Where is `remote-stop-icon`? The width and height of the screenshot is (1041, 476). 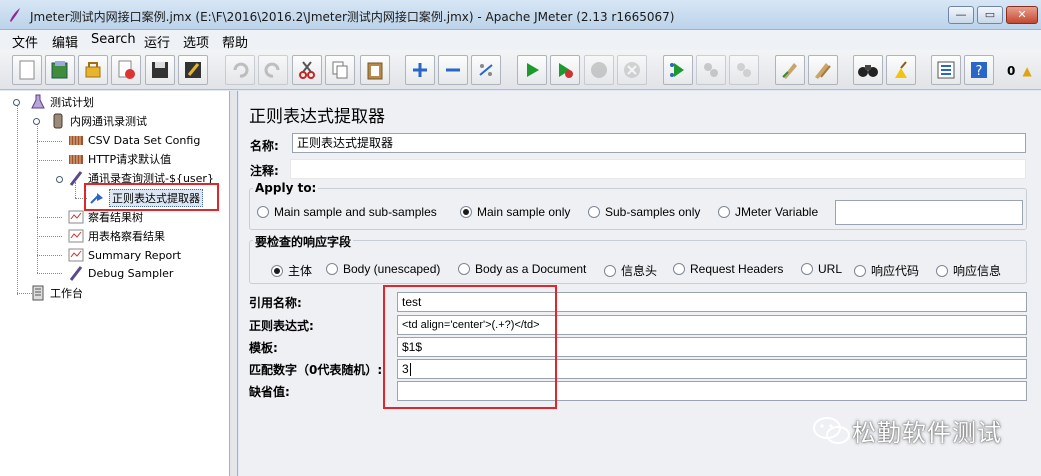 remote-stop-icon is located at coordinates (711, 70).